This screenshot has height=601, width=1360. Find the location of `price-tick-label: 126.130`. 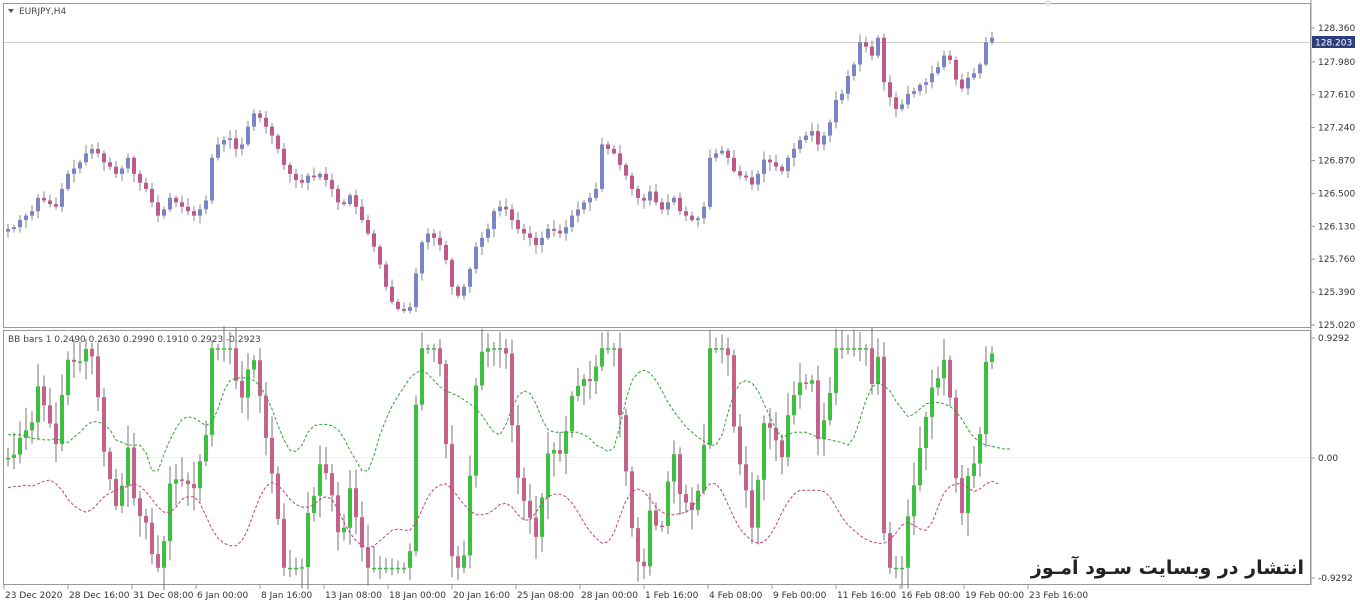

price-tick-label: 126.130 is located at coordinates (1336, 227).